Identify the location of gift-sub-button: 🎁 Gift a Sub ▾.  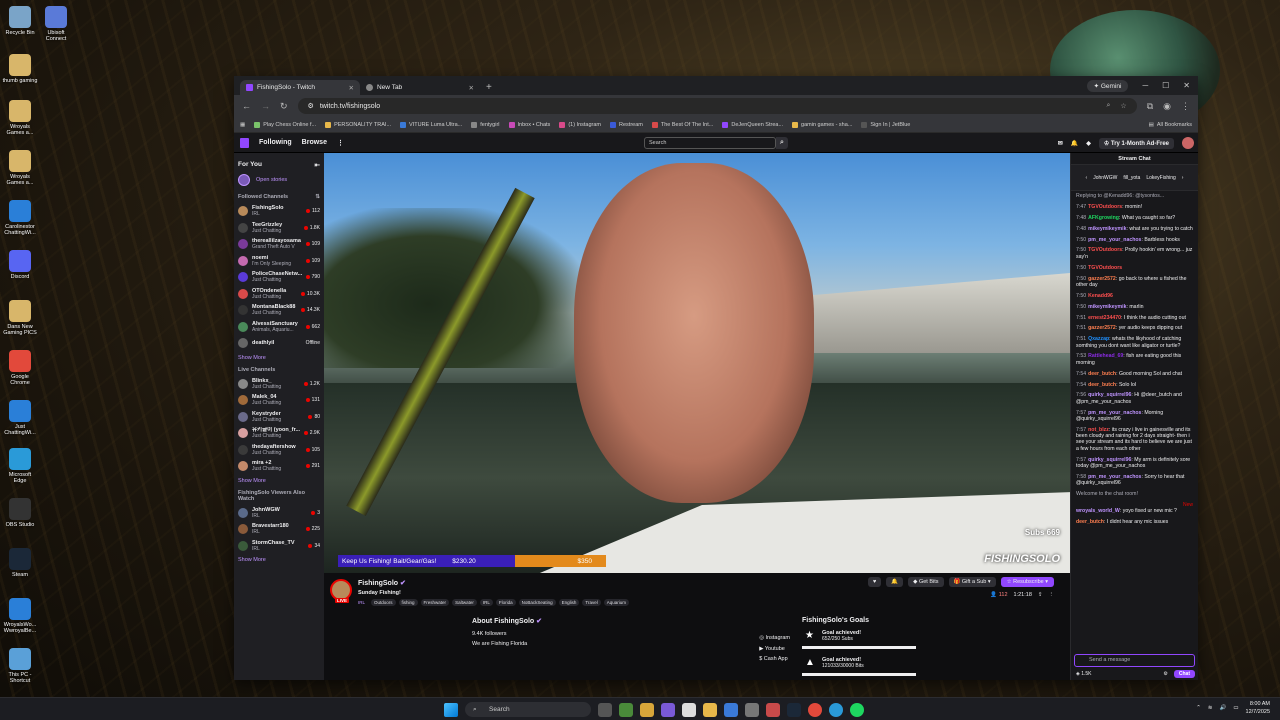
(972, 582).